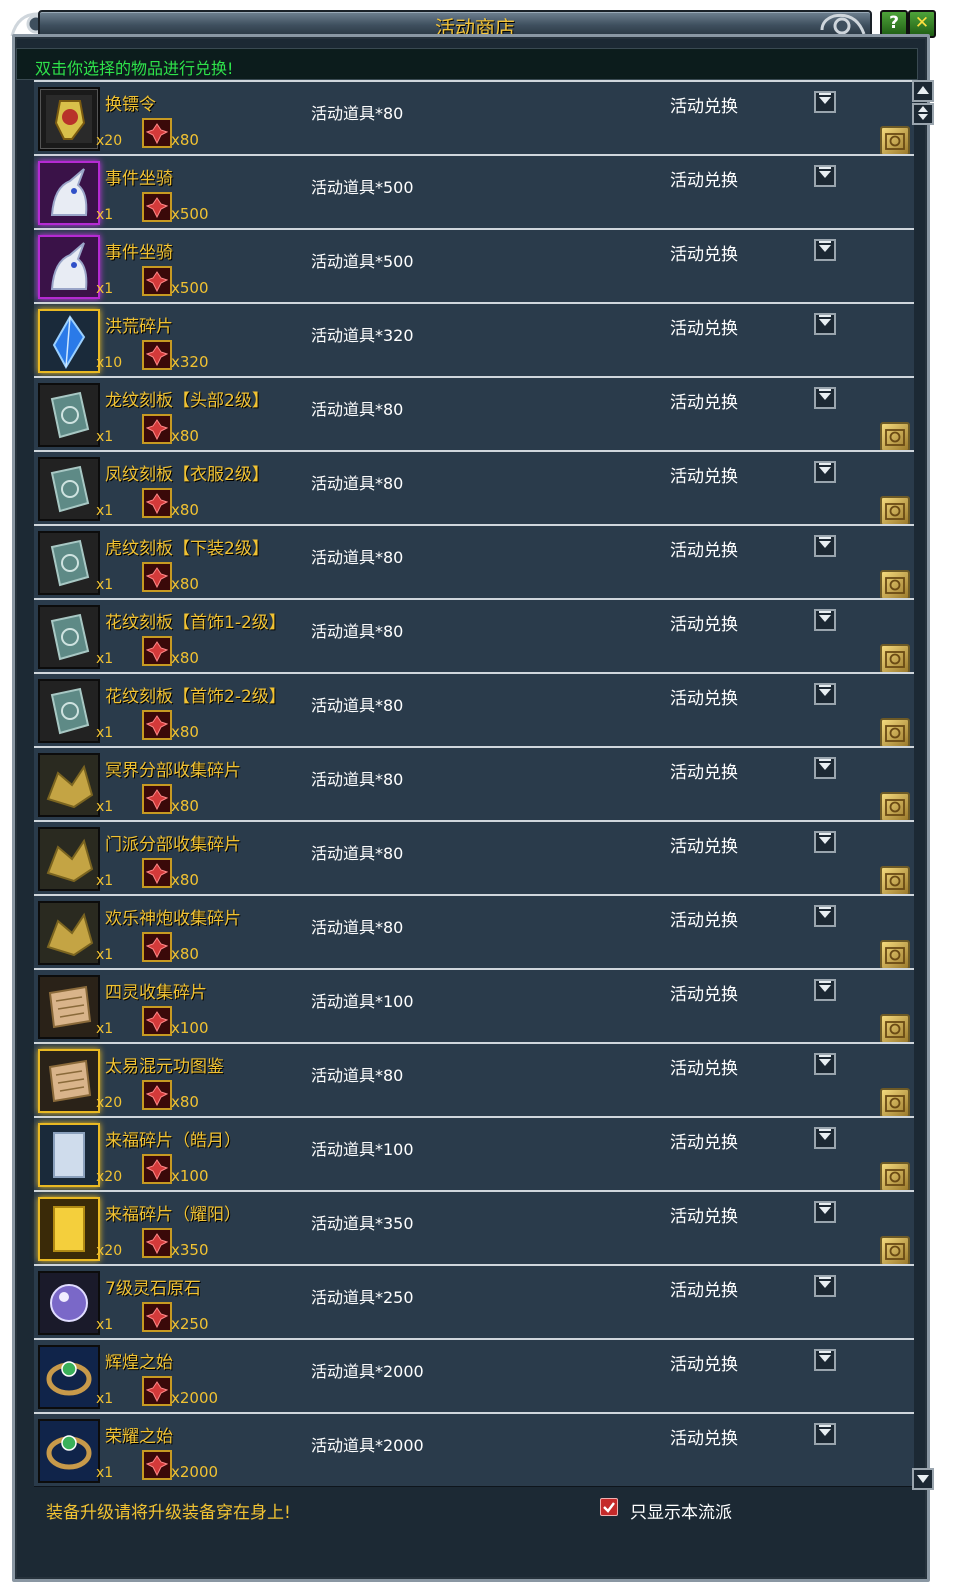 This screenshot has height=1591, width=956. I want to click on silver-card-icon, so click(69, 1155).